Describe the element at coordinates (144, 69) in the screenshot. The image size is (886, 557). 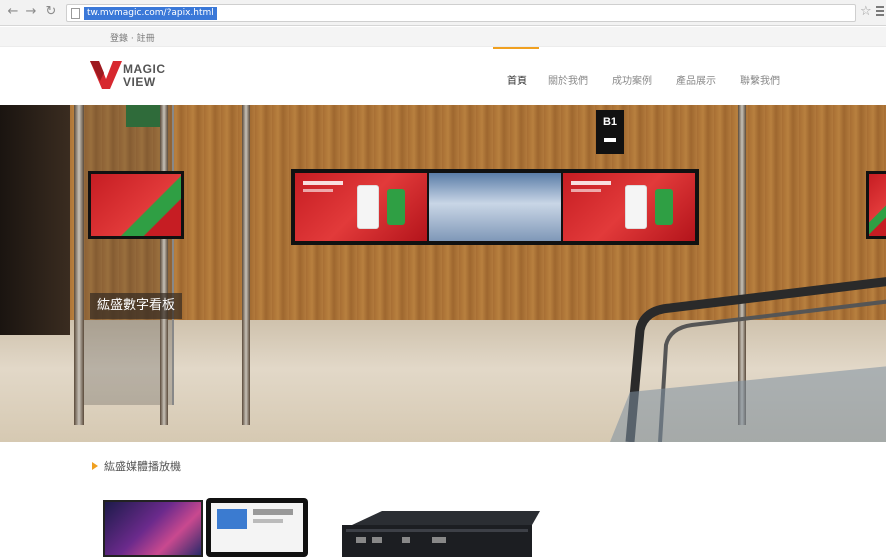
I see `logo-text-magic: MAGIC` at that location.